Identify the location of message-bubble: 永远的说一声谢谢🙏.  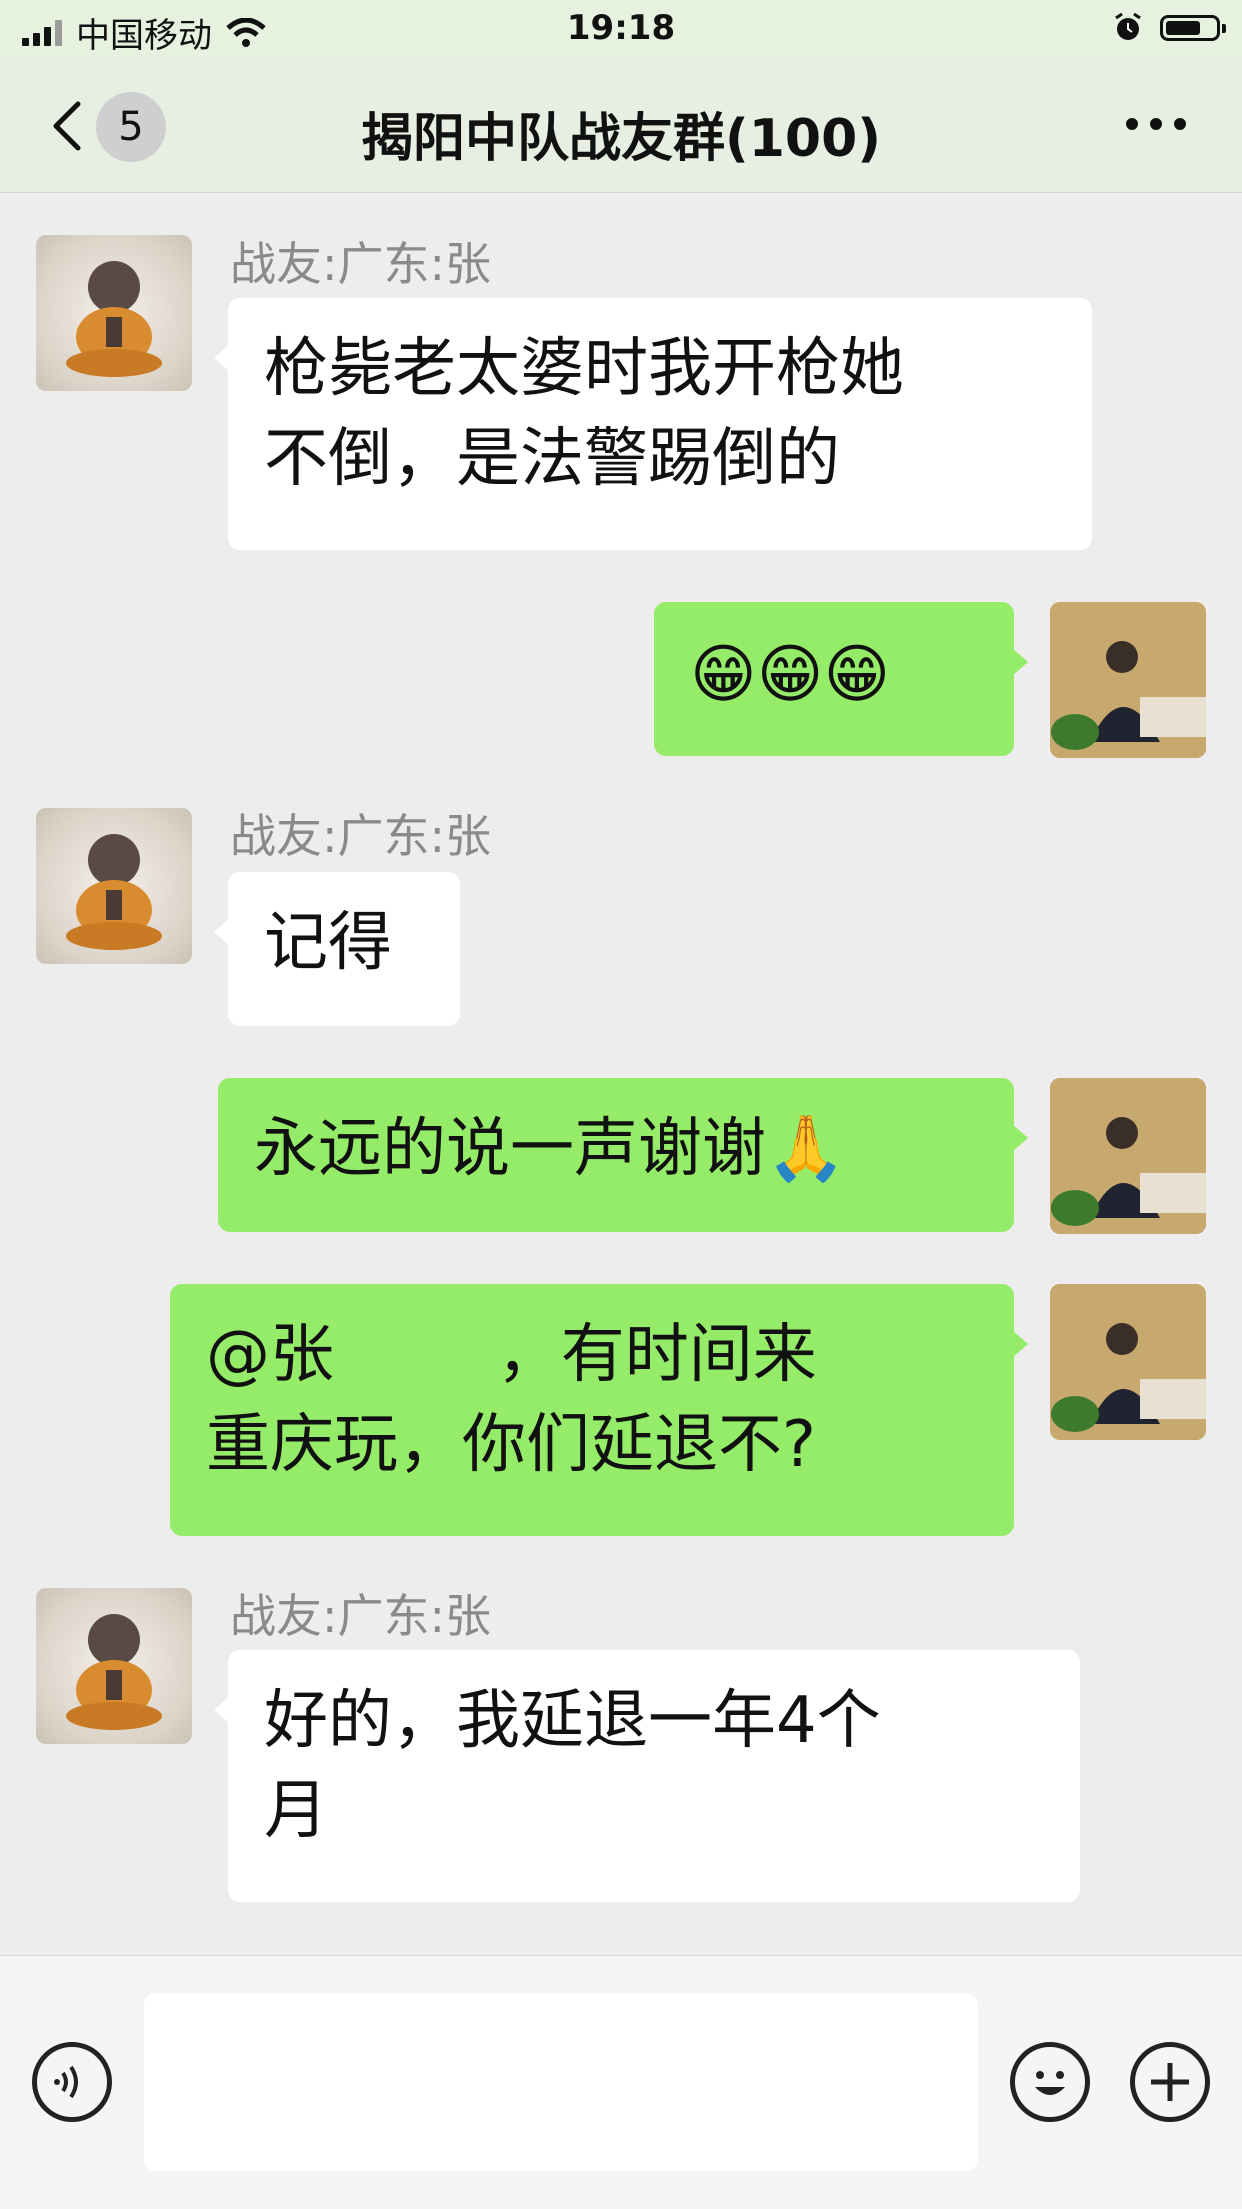
(623, 1155).